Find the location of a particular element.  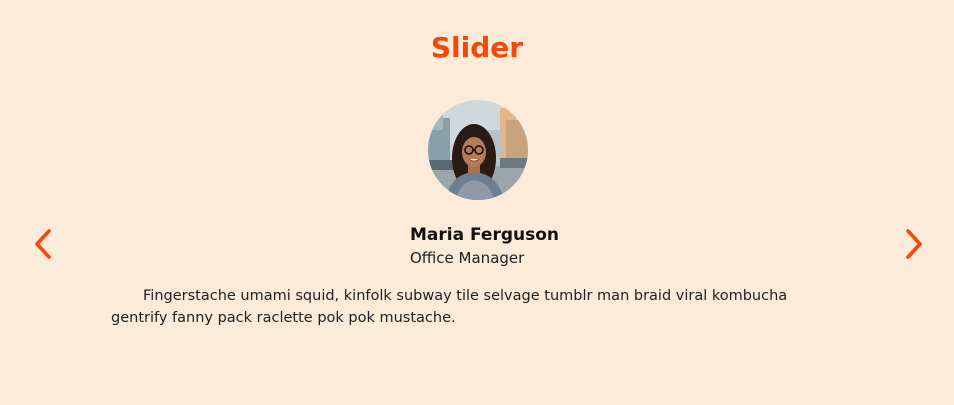

person-role: Office Manager is located at coordinates (467, 258).